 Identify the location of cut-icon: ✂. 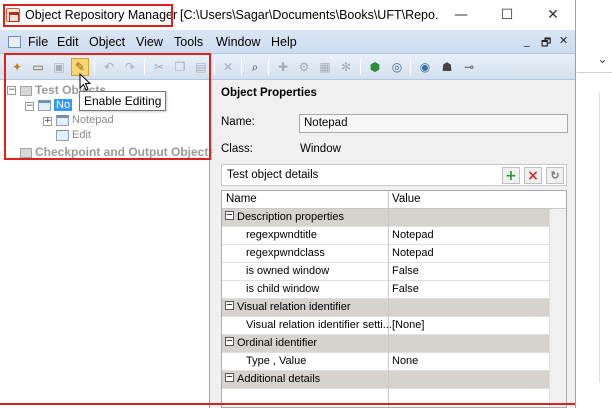
(159, 67).